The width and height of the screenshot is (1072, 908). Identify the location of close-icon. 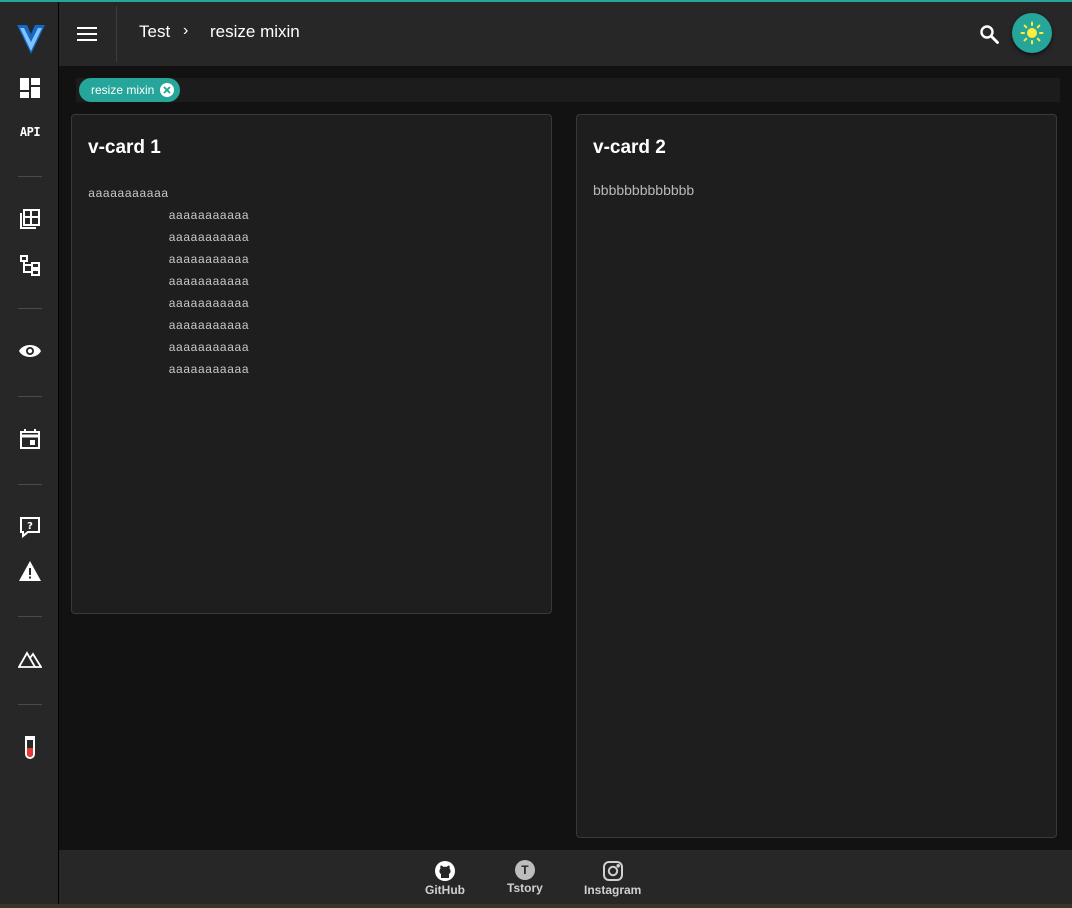
(167, 90).